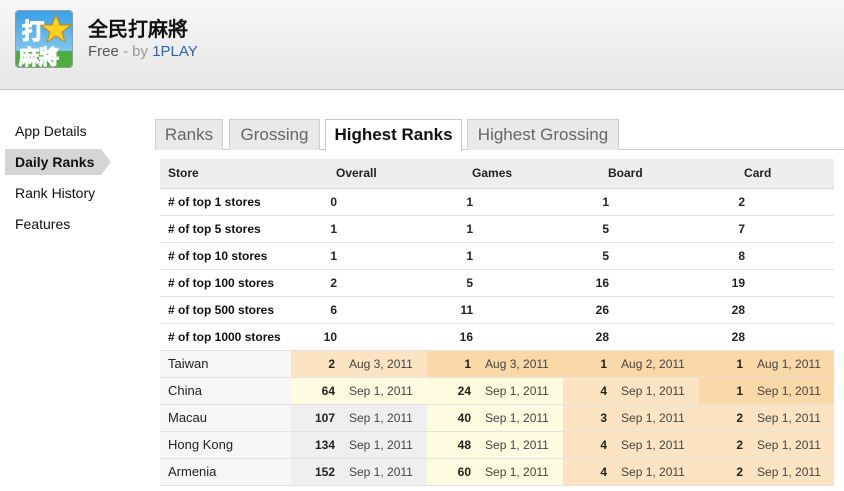 The width and height of the screenshot is (844, 491). I want to click on stat-value: 19, so click(723, 283).